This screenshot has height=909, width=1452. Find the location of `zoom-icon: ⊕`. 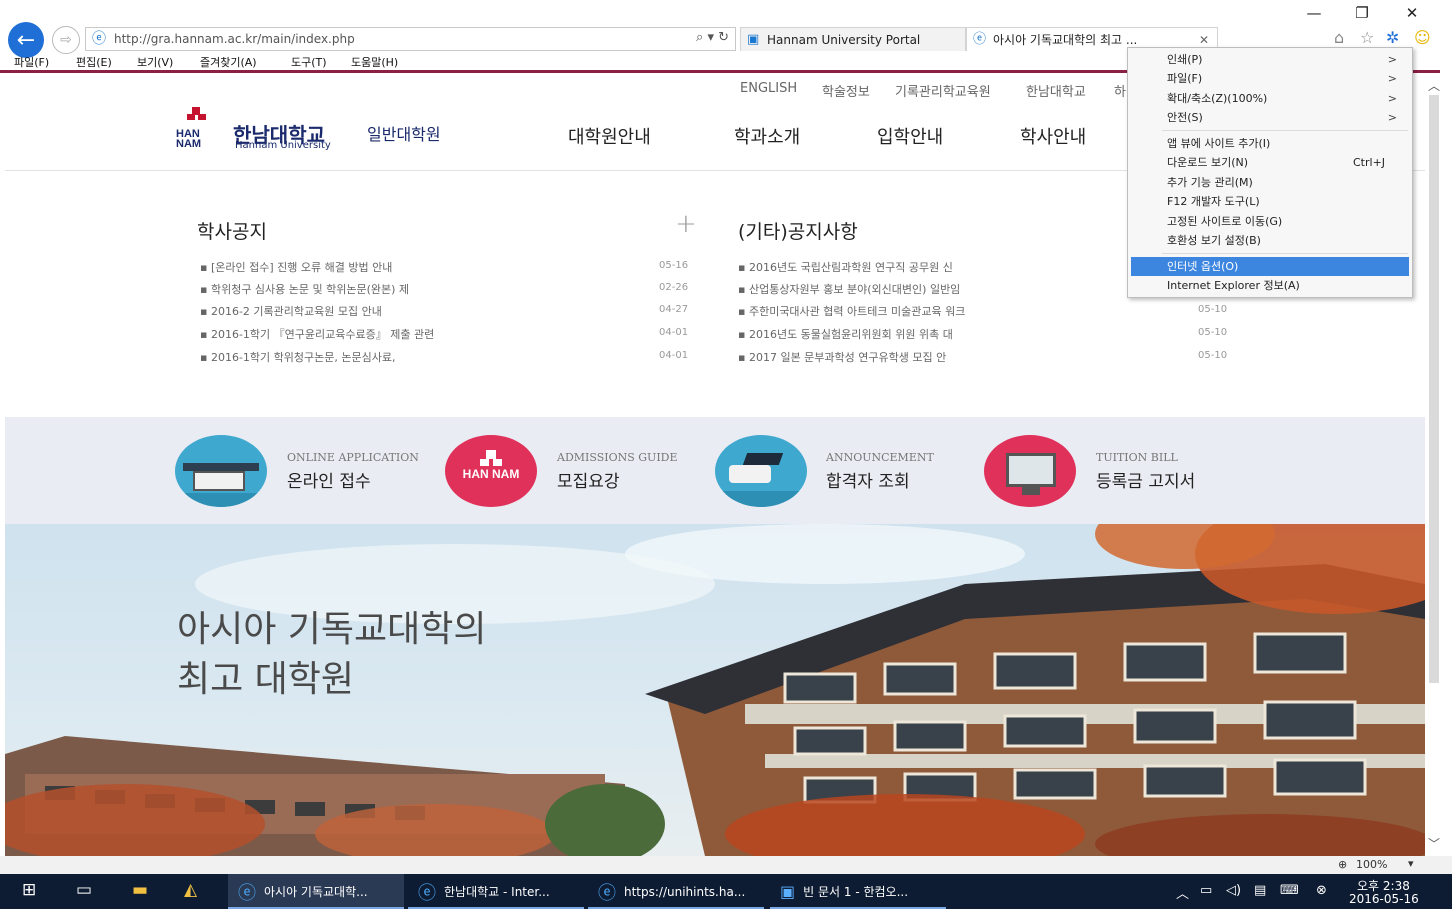

zoom-icon: ⊕ is located at coordinates (1342, 864).